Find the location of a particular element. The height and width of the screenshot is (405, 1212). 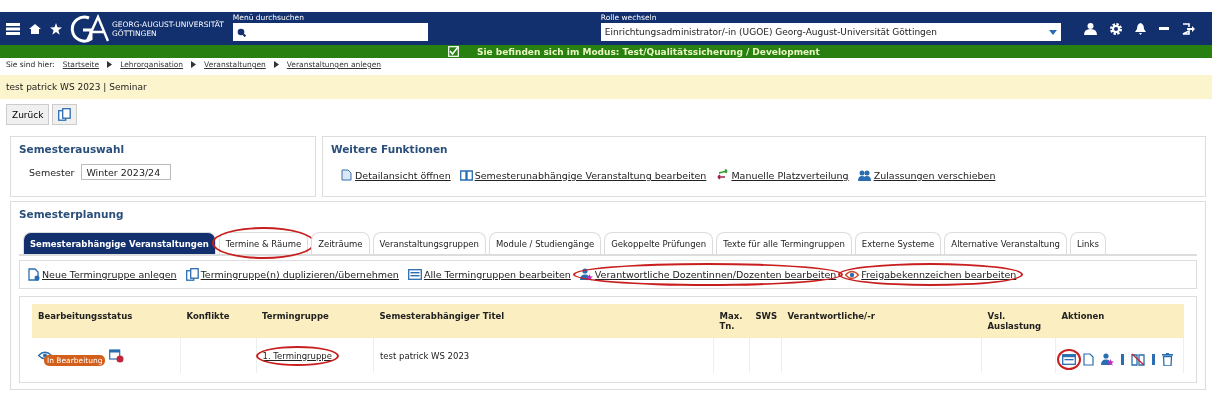

tab: Alternative Veranstaltung is located at coordinates (1005, 243).